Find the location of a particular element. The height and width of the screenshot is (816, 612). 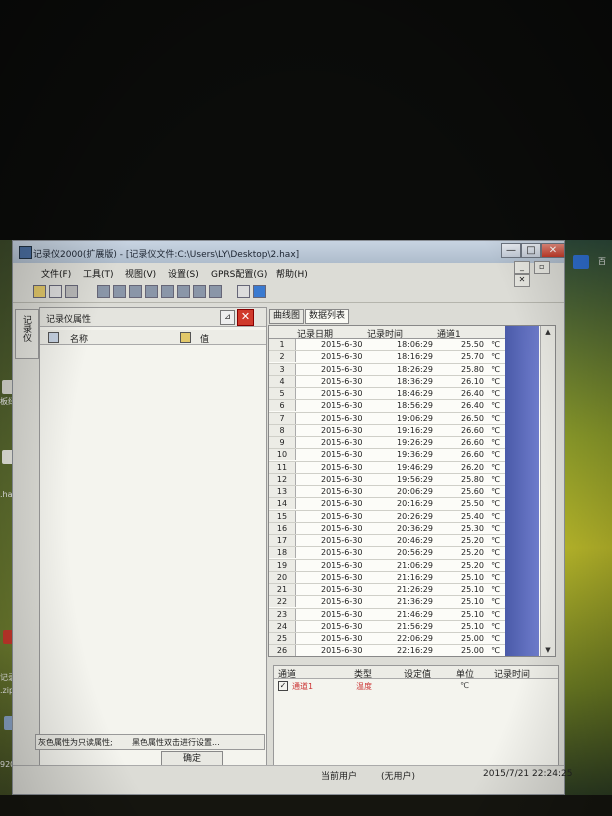

open-folder-icon is located at coordinates (39, 291).